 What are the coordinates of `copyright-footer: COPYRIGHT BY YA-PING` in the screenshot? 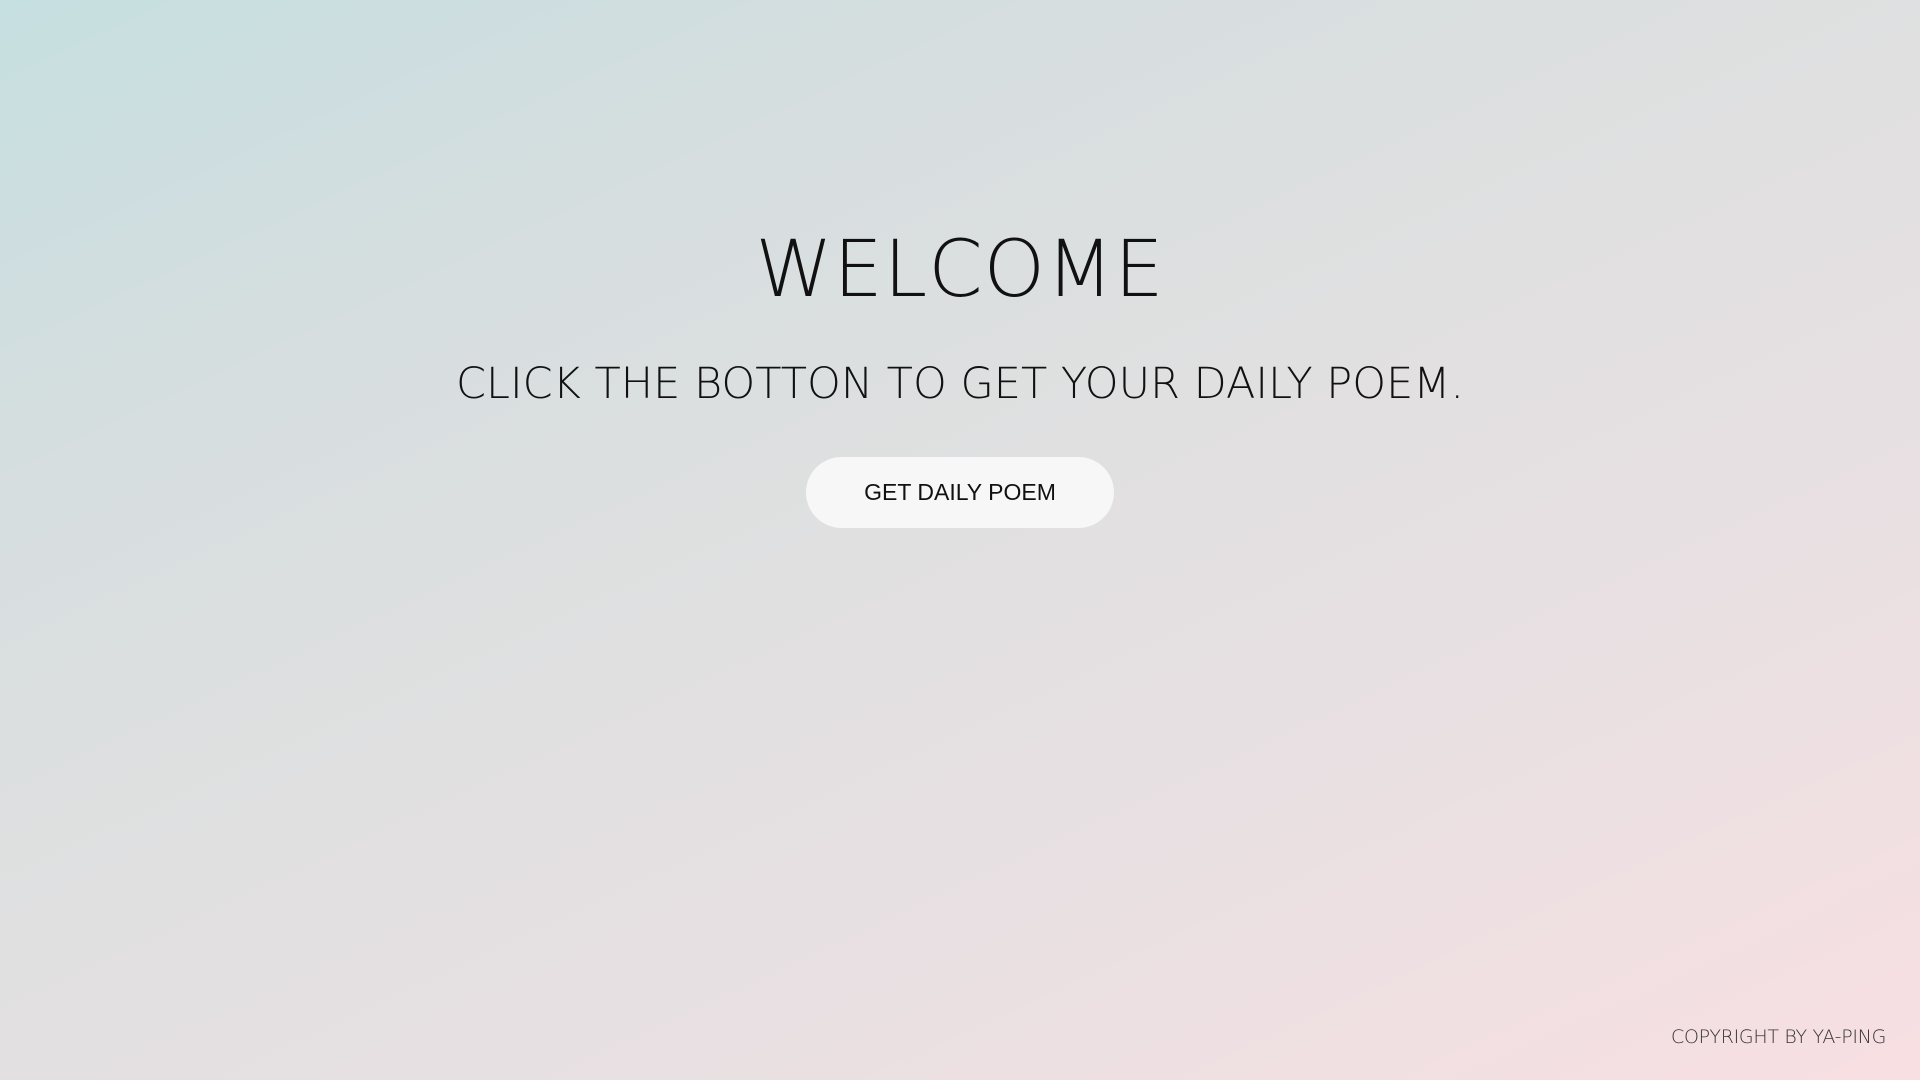 It's located at (1778, 1037).